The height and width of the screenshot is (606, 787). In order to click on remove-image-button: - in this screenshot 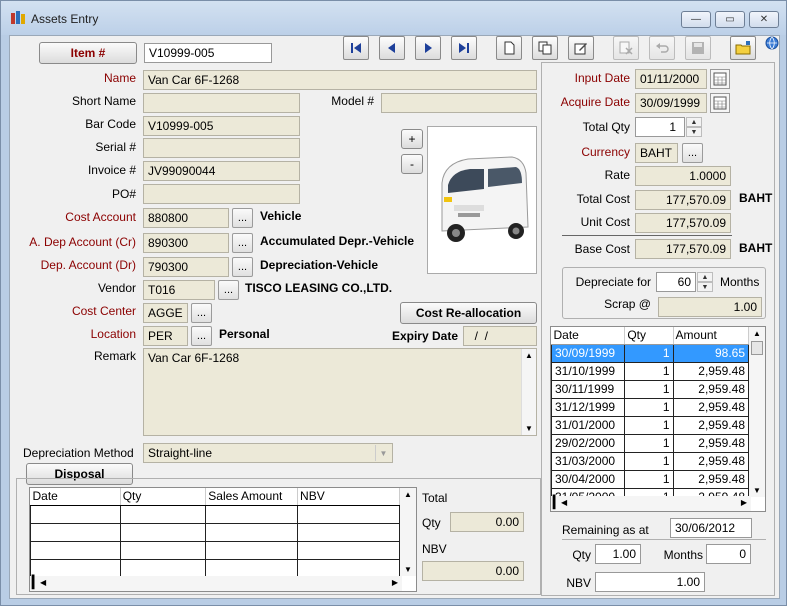, I will do `click(412, 164)`.